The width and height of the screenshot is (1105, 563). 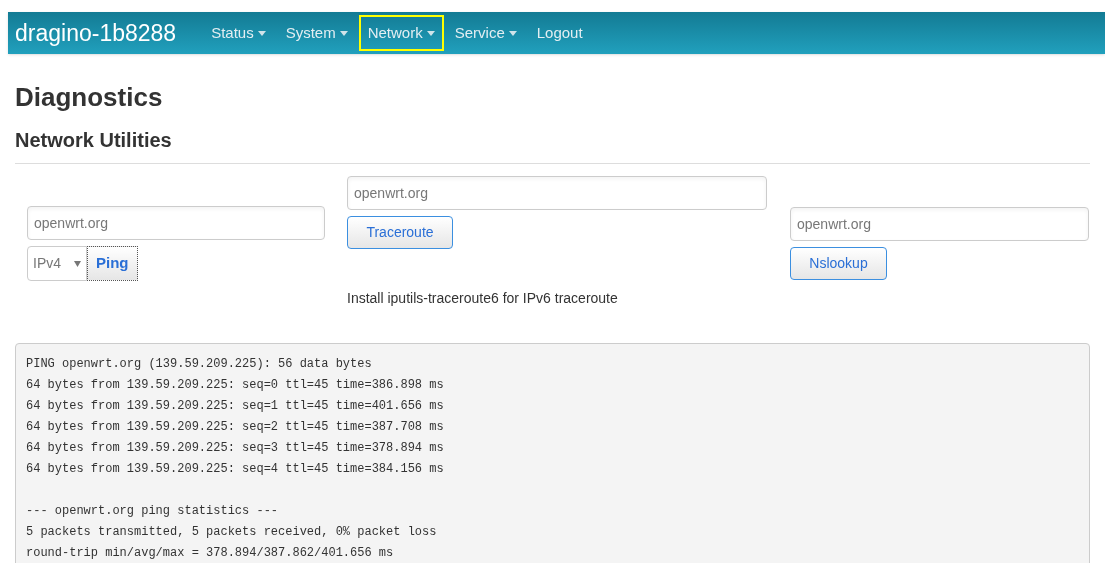 What do you see at coordinates (400, 232) in the screenshot?
I see `traceroute-button: Traceroute` at bounding box center [400, 232].